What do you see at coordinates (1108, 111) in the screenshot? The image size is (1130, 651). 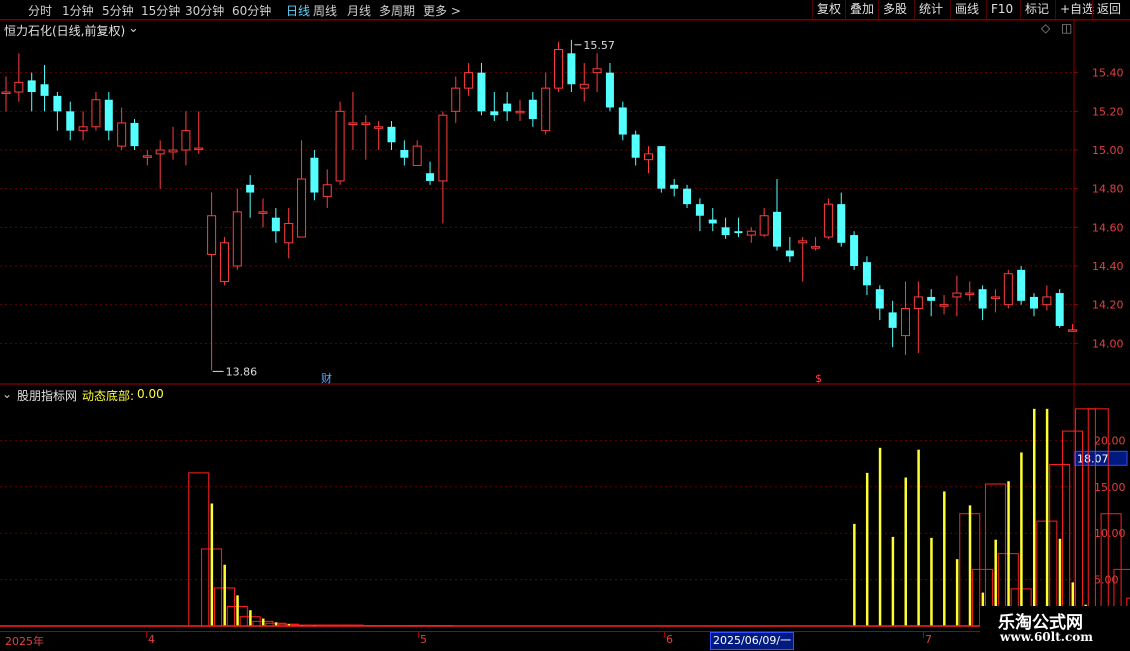 I see `y-axis-label: 15.20` at bounding box center [1108, 111].